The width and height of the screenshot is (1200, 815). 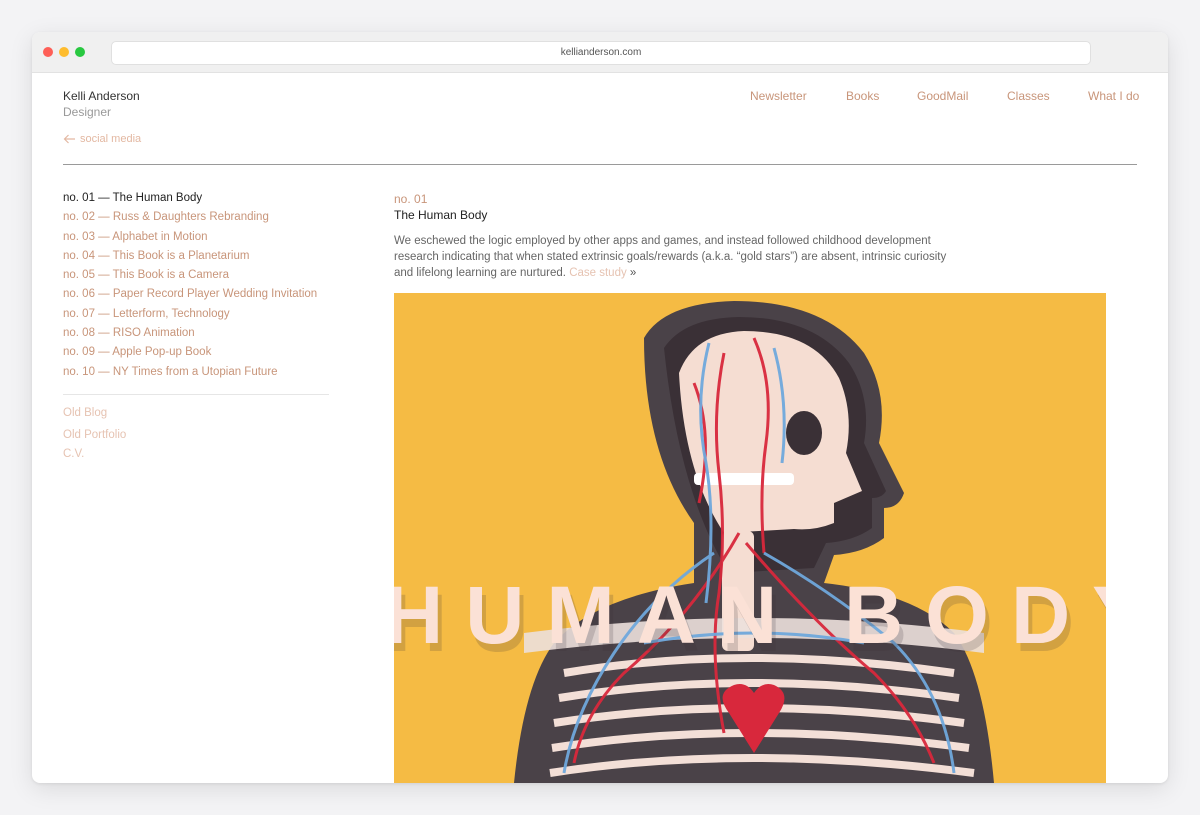 I want to click on browser-titlebar: kellianderson.com, so click(x=600, y=52).